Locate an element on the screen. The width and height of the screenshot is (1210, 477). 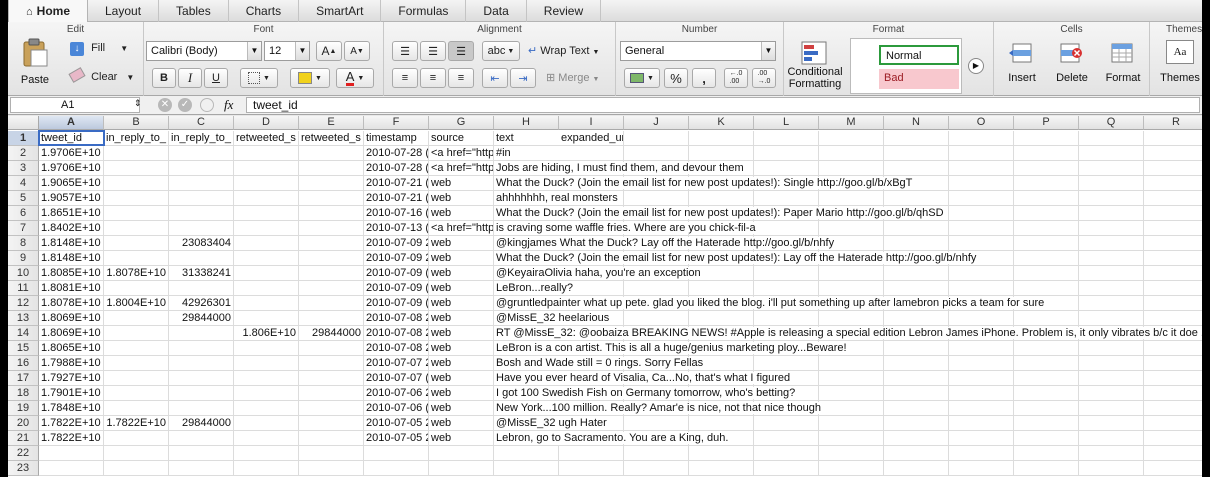
cell-a17: 1.7927E+10 is located at coordinates (71, 378).